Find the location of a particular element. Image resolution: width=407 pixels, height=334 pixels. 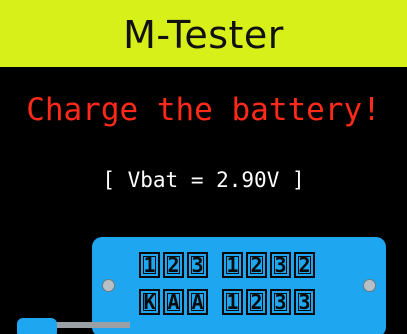

battery-warning-message: Charge the battery! is located at coordinates (203, 110).